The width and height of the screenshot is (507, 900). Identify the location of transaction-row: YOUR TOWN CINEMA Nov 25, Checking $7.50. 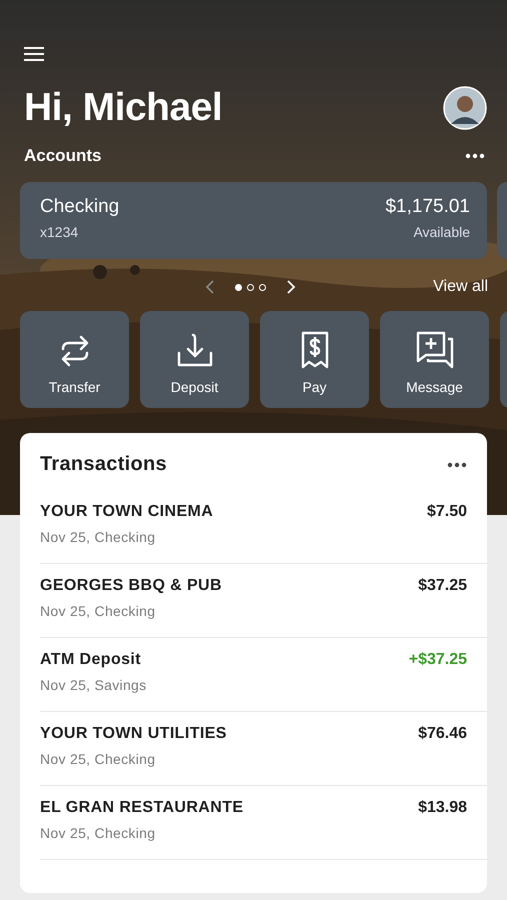
(263, 527).